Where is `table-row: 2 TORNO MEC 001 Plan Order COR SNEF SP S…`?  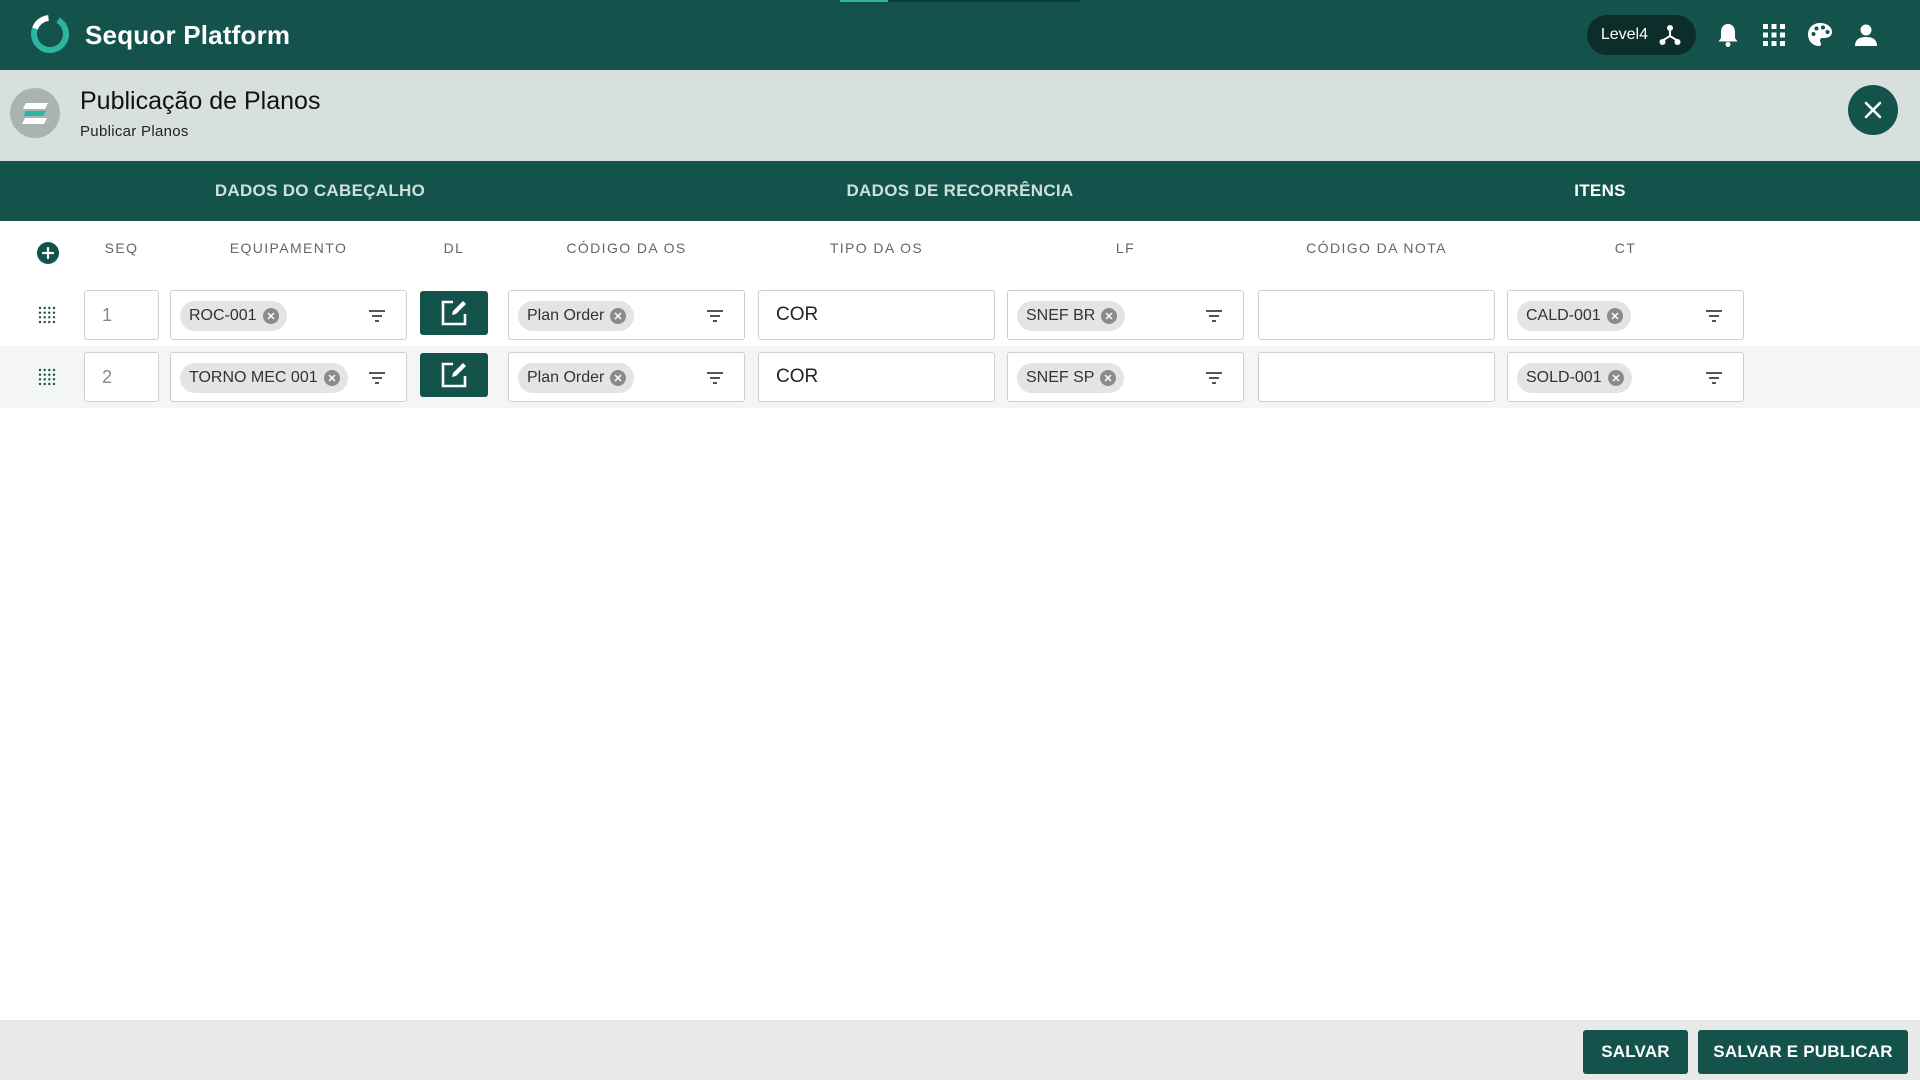 table-row: 2 TORNO MEC 001 Plan Order COR SNEF SP S… is located at coordinates (960, 377).